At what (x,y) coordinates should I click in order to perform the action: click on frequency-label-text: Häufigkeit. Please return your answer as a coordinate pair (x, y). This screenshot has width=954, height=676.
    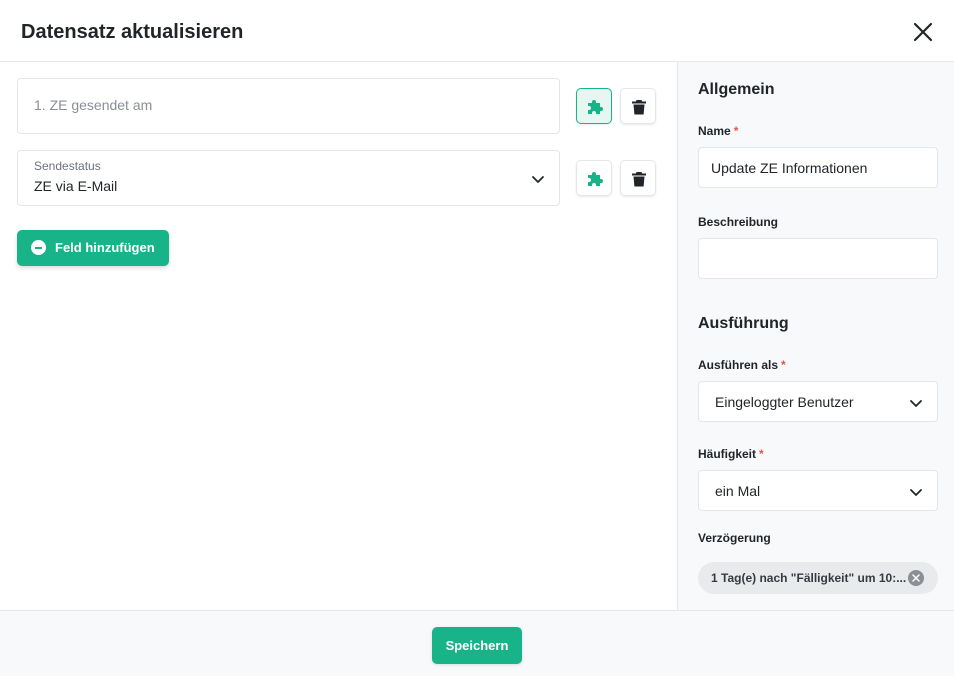
    Looking at the image, I should click on (727, 454).